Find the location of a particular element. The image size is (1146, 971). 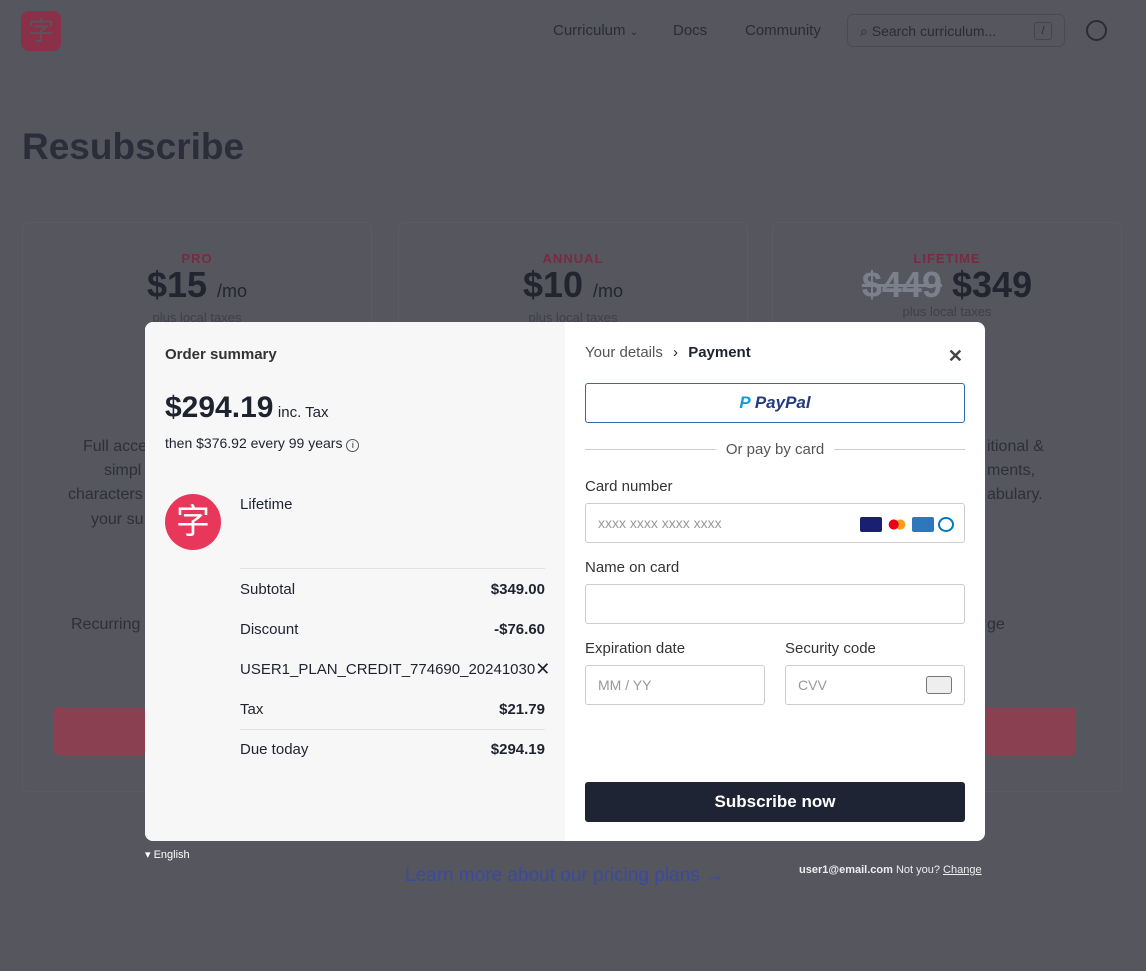

old-price: $449 is located at coordinates (901, 284).